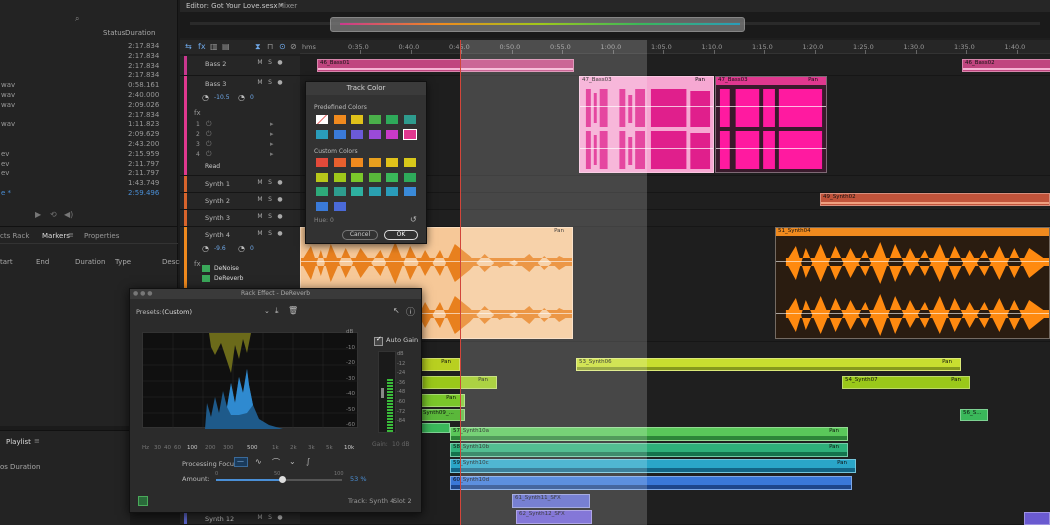 Image resolution: width=1050 pixels, height=525 pixels. I want to click on file-row: wav 0:58.161, so click(89, 86).